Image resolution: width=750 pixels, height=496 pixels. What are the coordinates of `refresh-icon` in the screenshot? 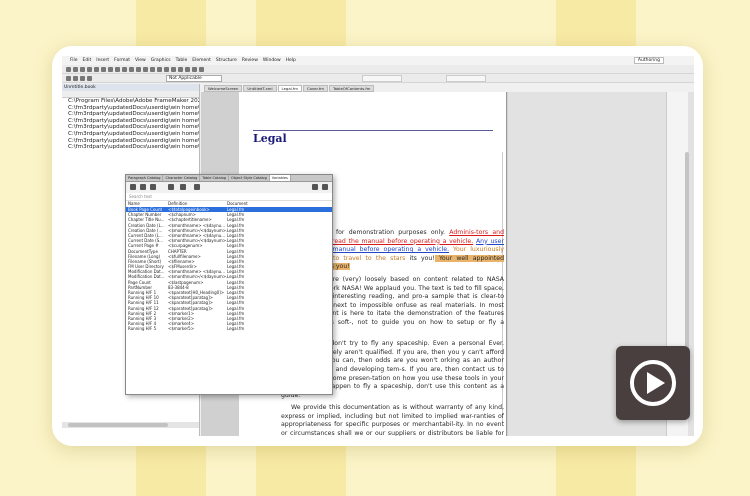 It's located at (325, 187).